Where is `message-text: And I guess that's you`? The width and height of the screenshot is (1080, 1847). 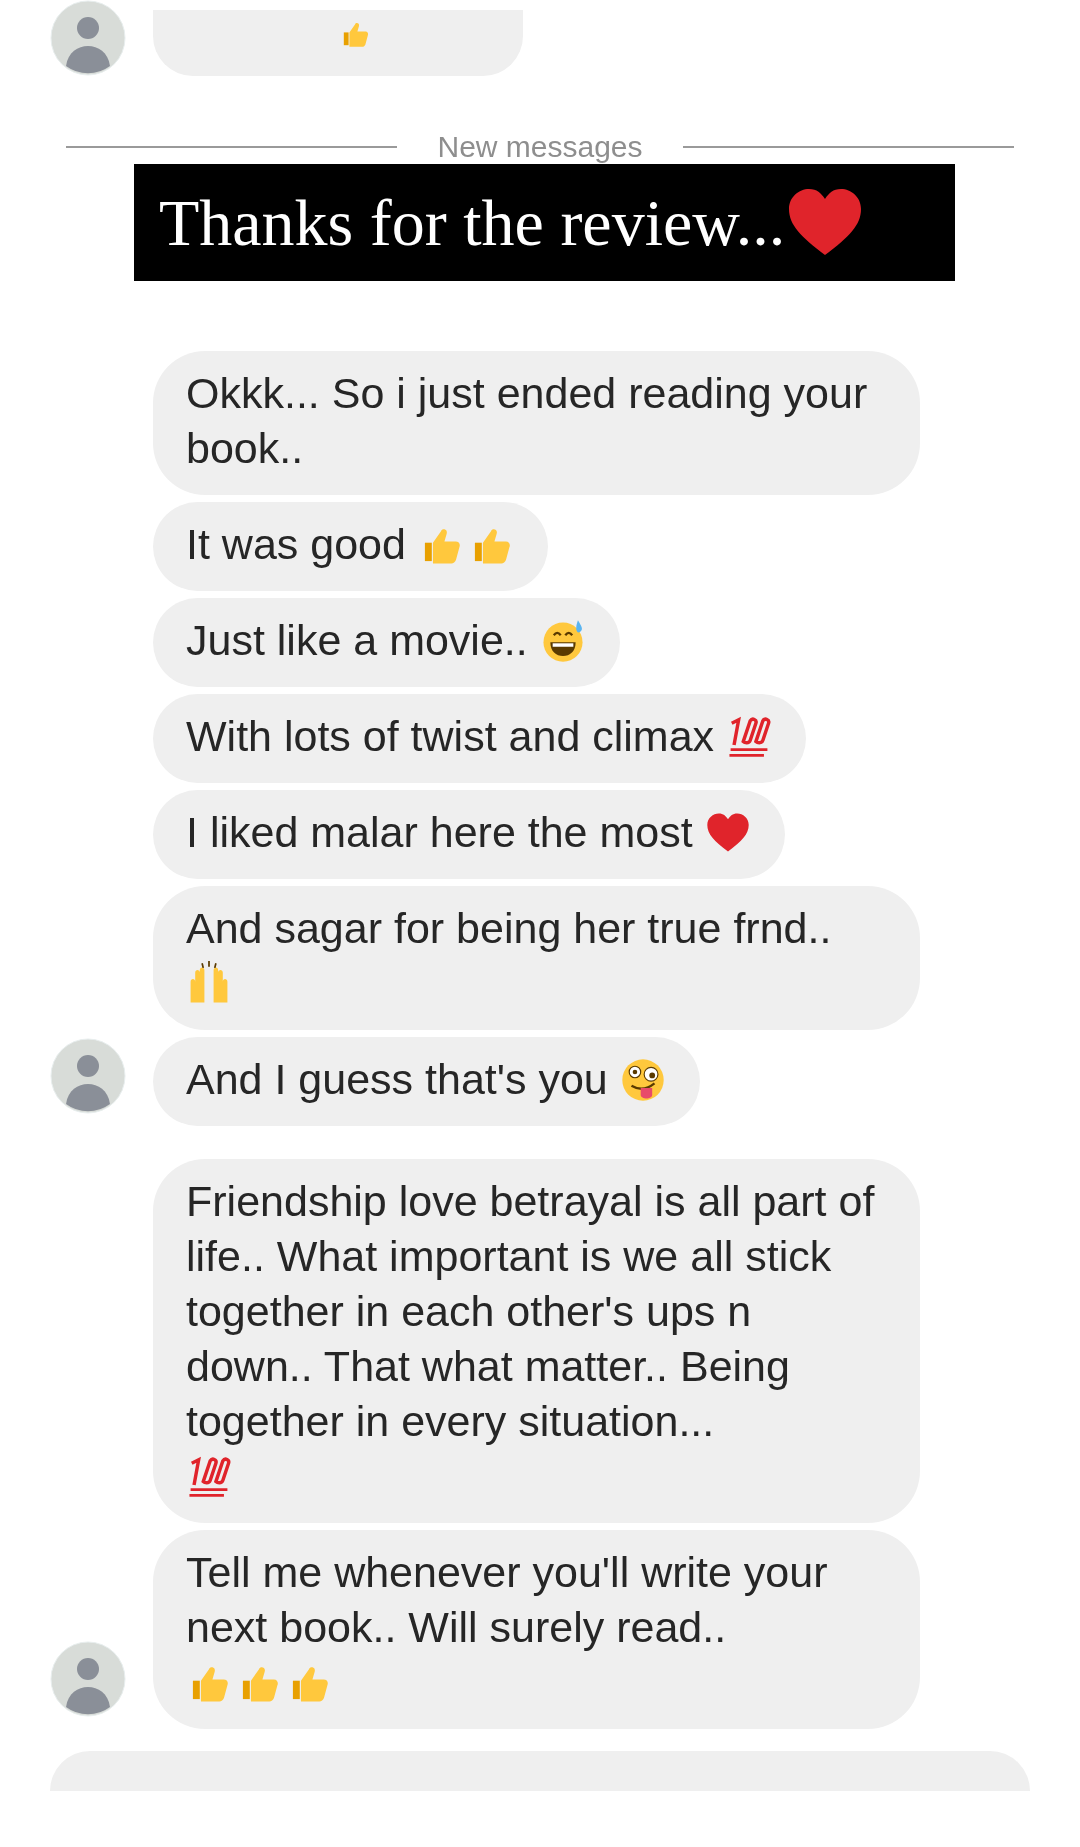 message-text: And I guess that's you is located at coordinates (397, 1079).